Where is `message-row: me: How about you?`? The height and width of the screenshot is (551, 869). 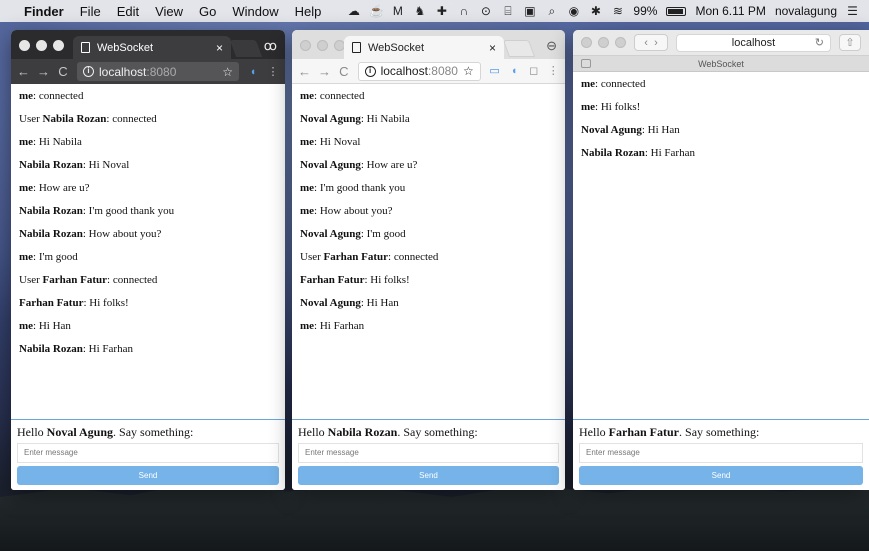
message-row: me: How about you? is located at coordinates (428, 214).